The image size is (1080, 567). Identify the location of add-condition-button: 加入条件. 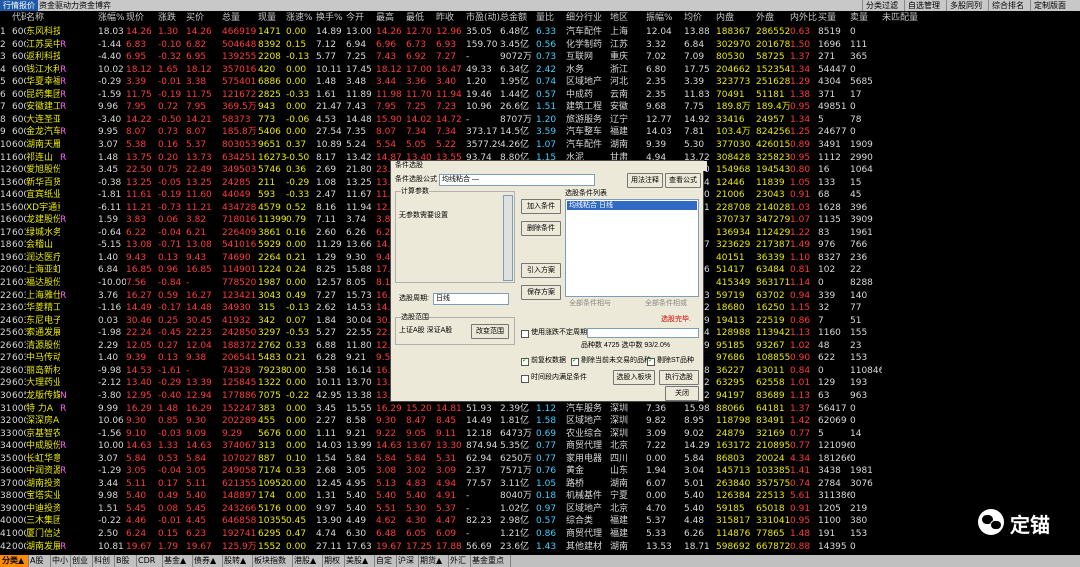
(541, 206).